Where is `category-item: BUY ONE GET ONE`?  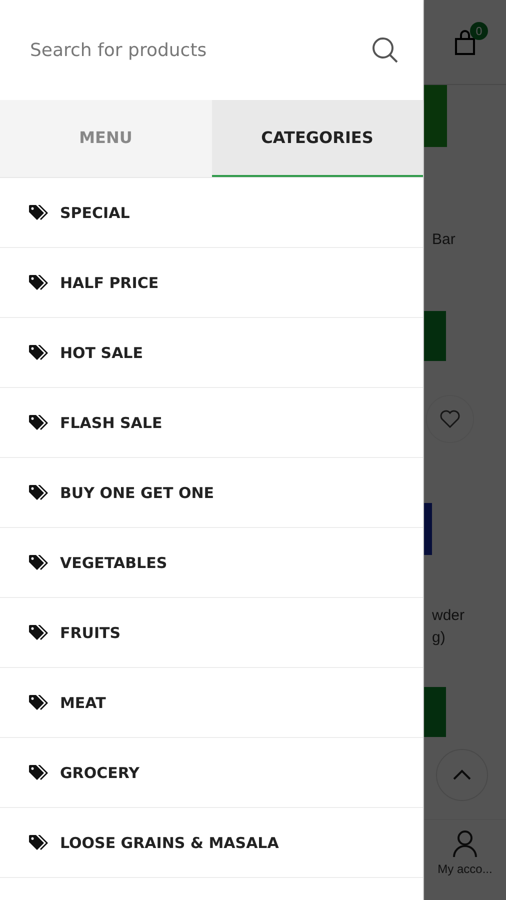 category-item: BUY ONE GET ONE is located at coordinates (211, 493).